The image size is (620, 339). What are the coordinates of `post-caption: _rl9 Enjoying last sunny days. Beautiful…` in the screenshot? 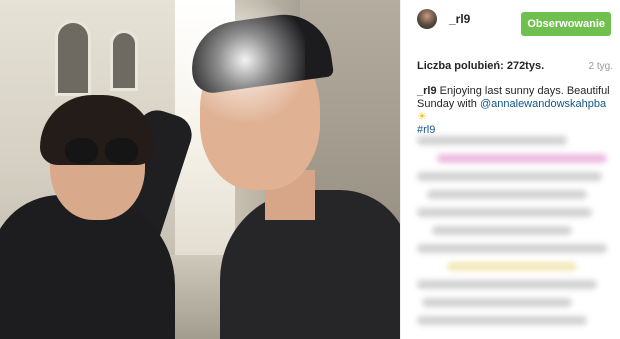 It's located at (515, 111).